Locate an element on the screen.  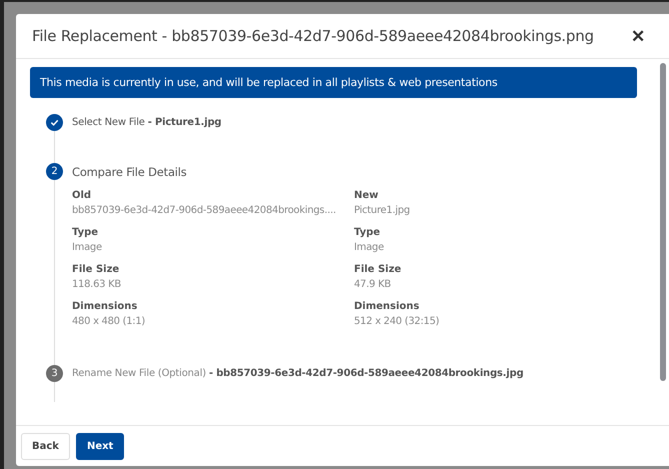
scrollbar is located at coordinates (663, 222).